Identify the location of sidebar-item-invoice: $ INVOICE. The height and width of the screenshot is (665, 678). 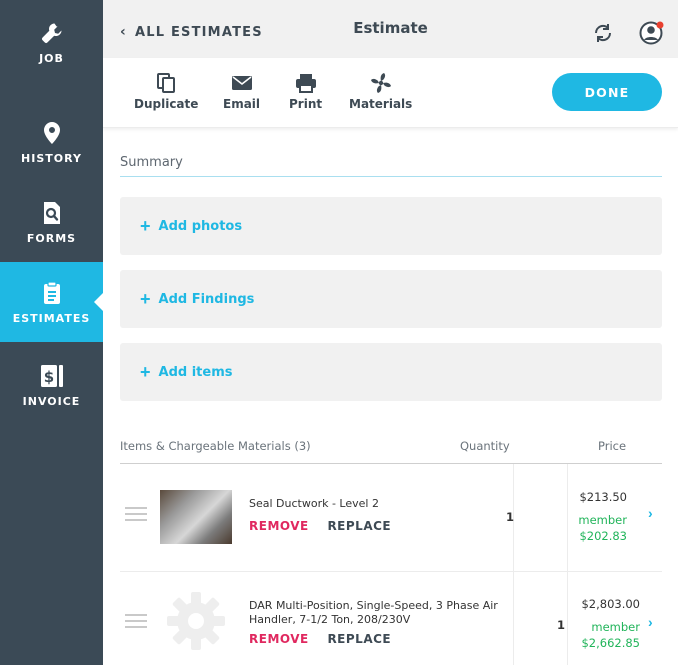
(51, 385).